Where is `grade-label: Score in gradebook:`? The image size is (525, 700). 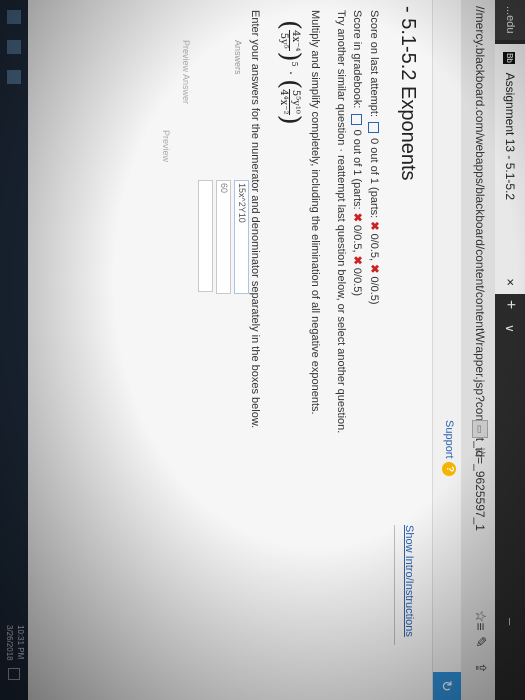 grade-label: Score in gradebook: is located at coordinates (357, 59).